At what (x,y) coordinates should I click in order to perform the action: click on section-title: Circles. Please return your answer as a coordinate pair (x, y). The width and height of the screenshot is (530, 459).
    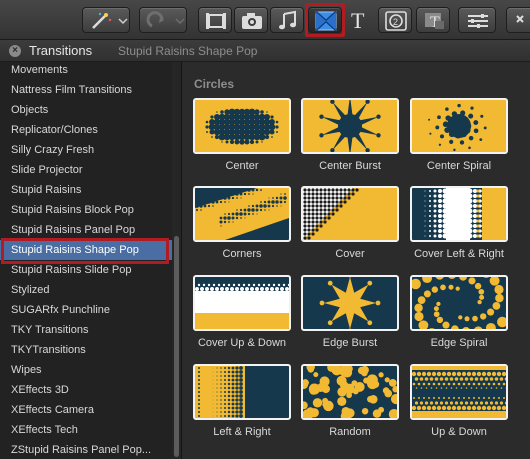
    Looking at the image, I should click on (214, 84).